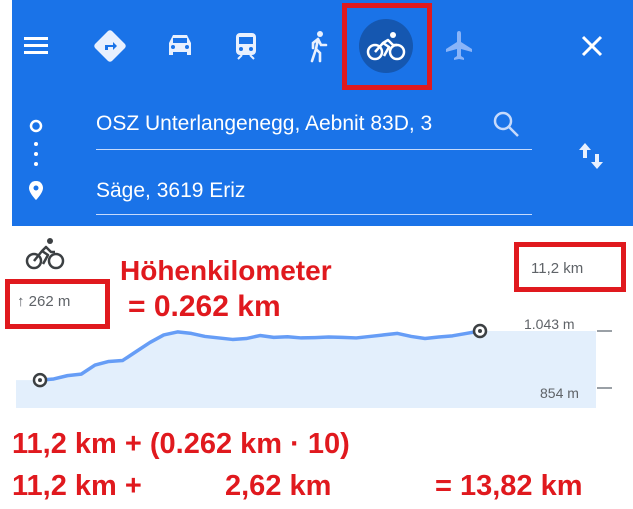 The height and width of the screenshot is (509, 633). Describe the element at coordinates (181, 444) in the screenshot. I see `formula-line-1: 11,2 km + (0.262 km · 10)` at that location.